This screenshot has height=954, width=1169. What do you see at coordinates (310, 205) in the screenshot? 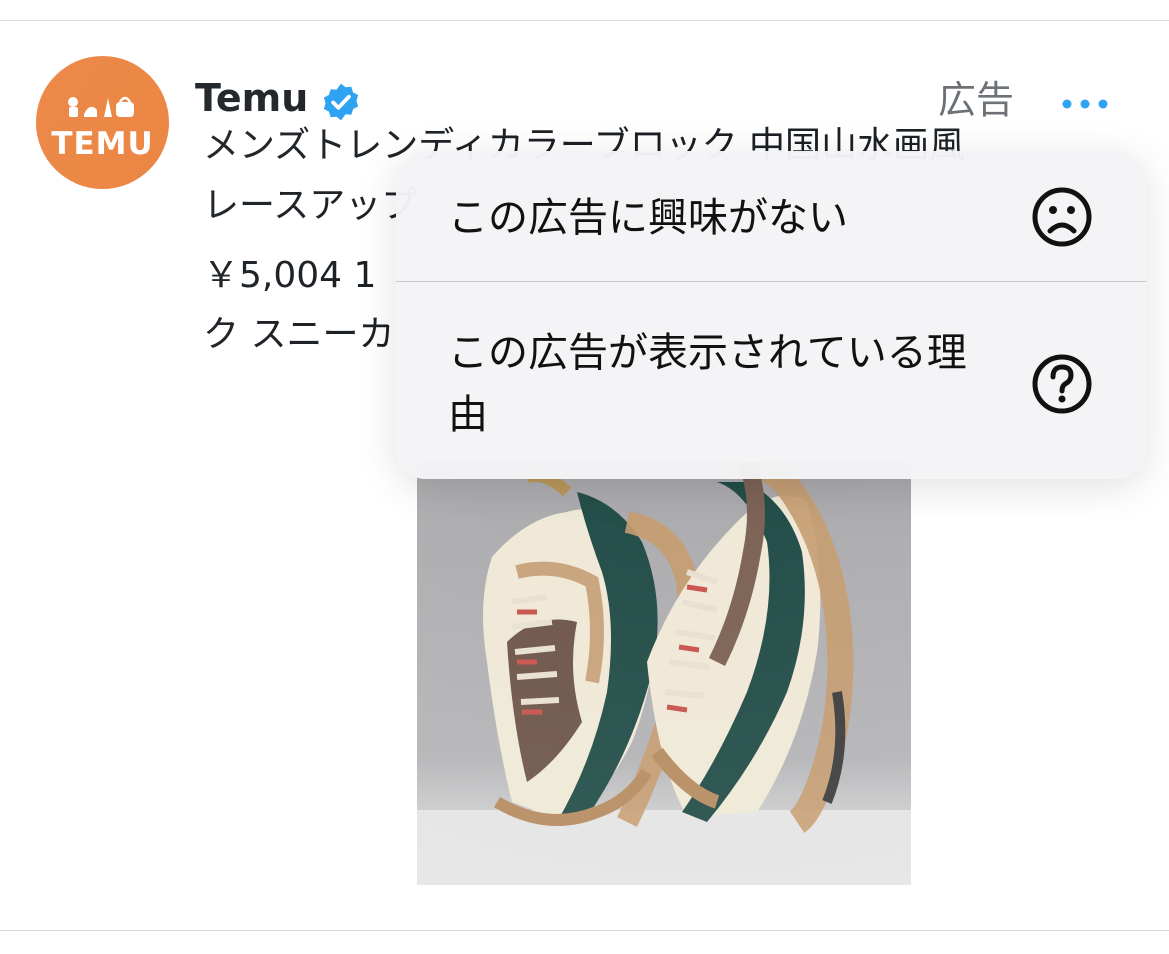
I see `post-text-line: レースアップ` at bounding box center [310, 205].